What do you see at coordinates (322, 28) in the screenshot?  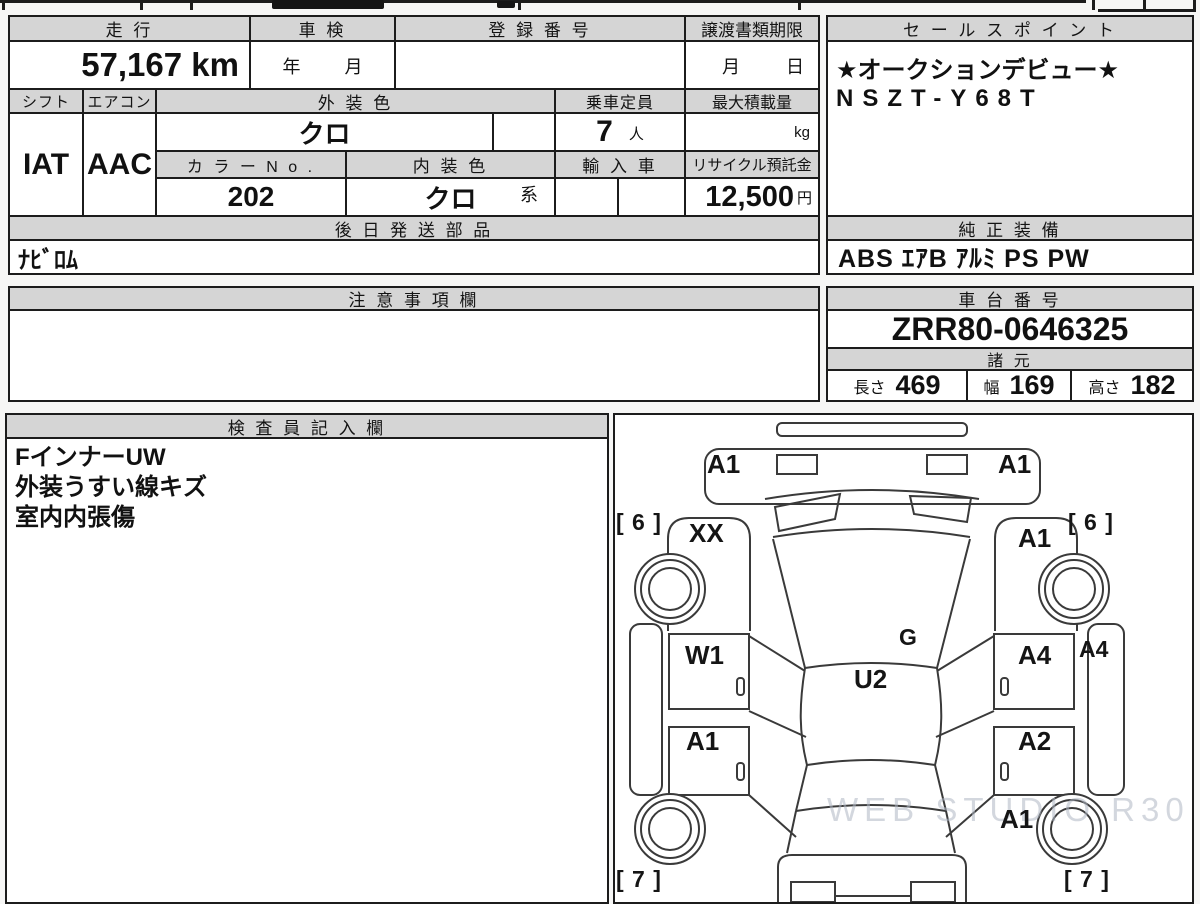 I see `inspection-header: 車 検` at bounding box center [322, 28].